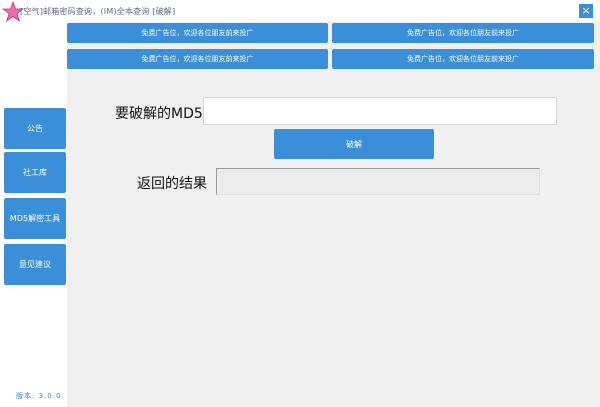  Describe the element at coordinates (300, 11) in the screenshot. I see `title-bar: [空气]邮箱密码查询，(IM)全本查询 [破解] ×` at that location.